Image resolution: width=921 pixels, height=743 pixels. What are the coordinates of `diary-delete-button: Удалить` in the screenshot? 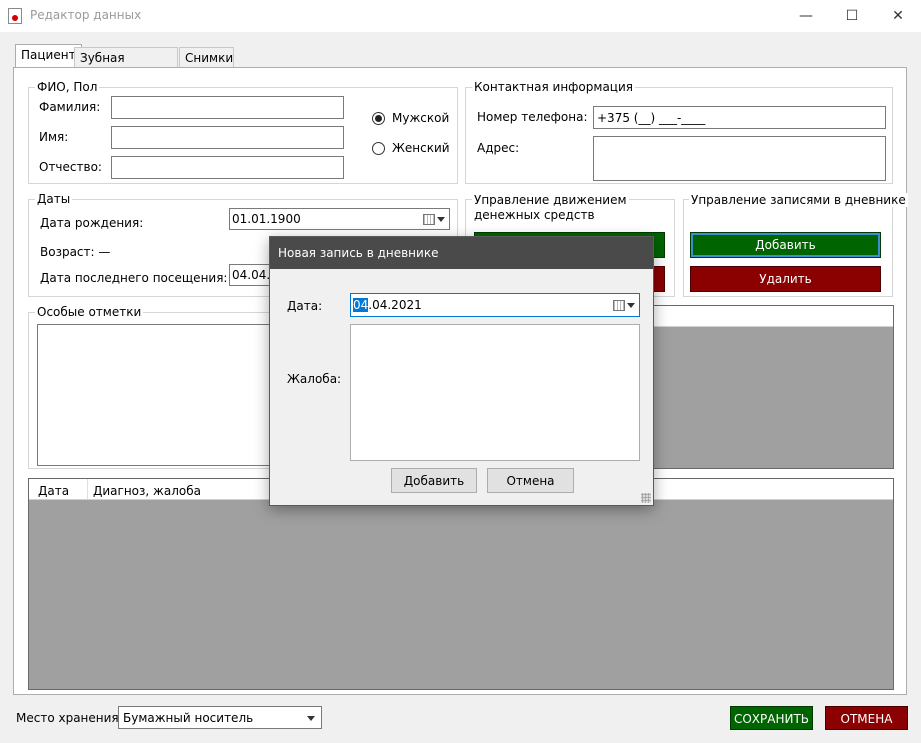 It's located at (785, 279).